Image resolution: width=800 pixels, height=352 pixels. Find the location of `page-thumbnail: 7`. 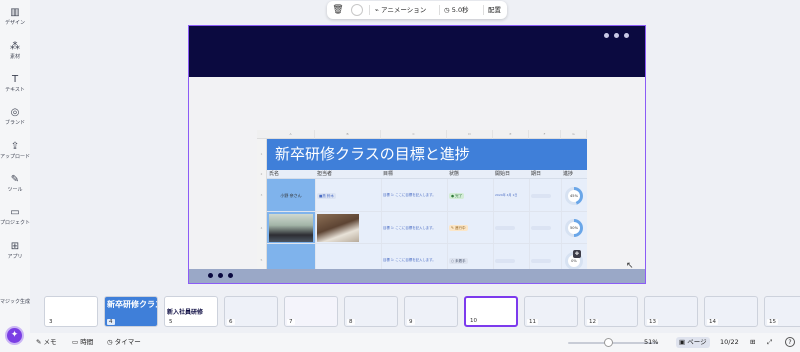

page-thumbnail: 7 is located at coordinates (311, 311).